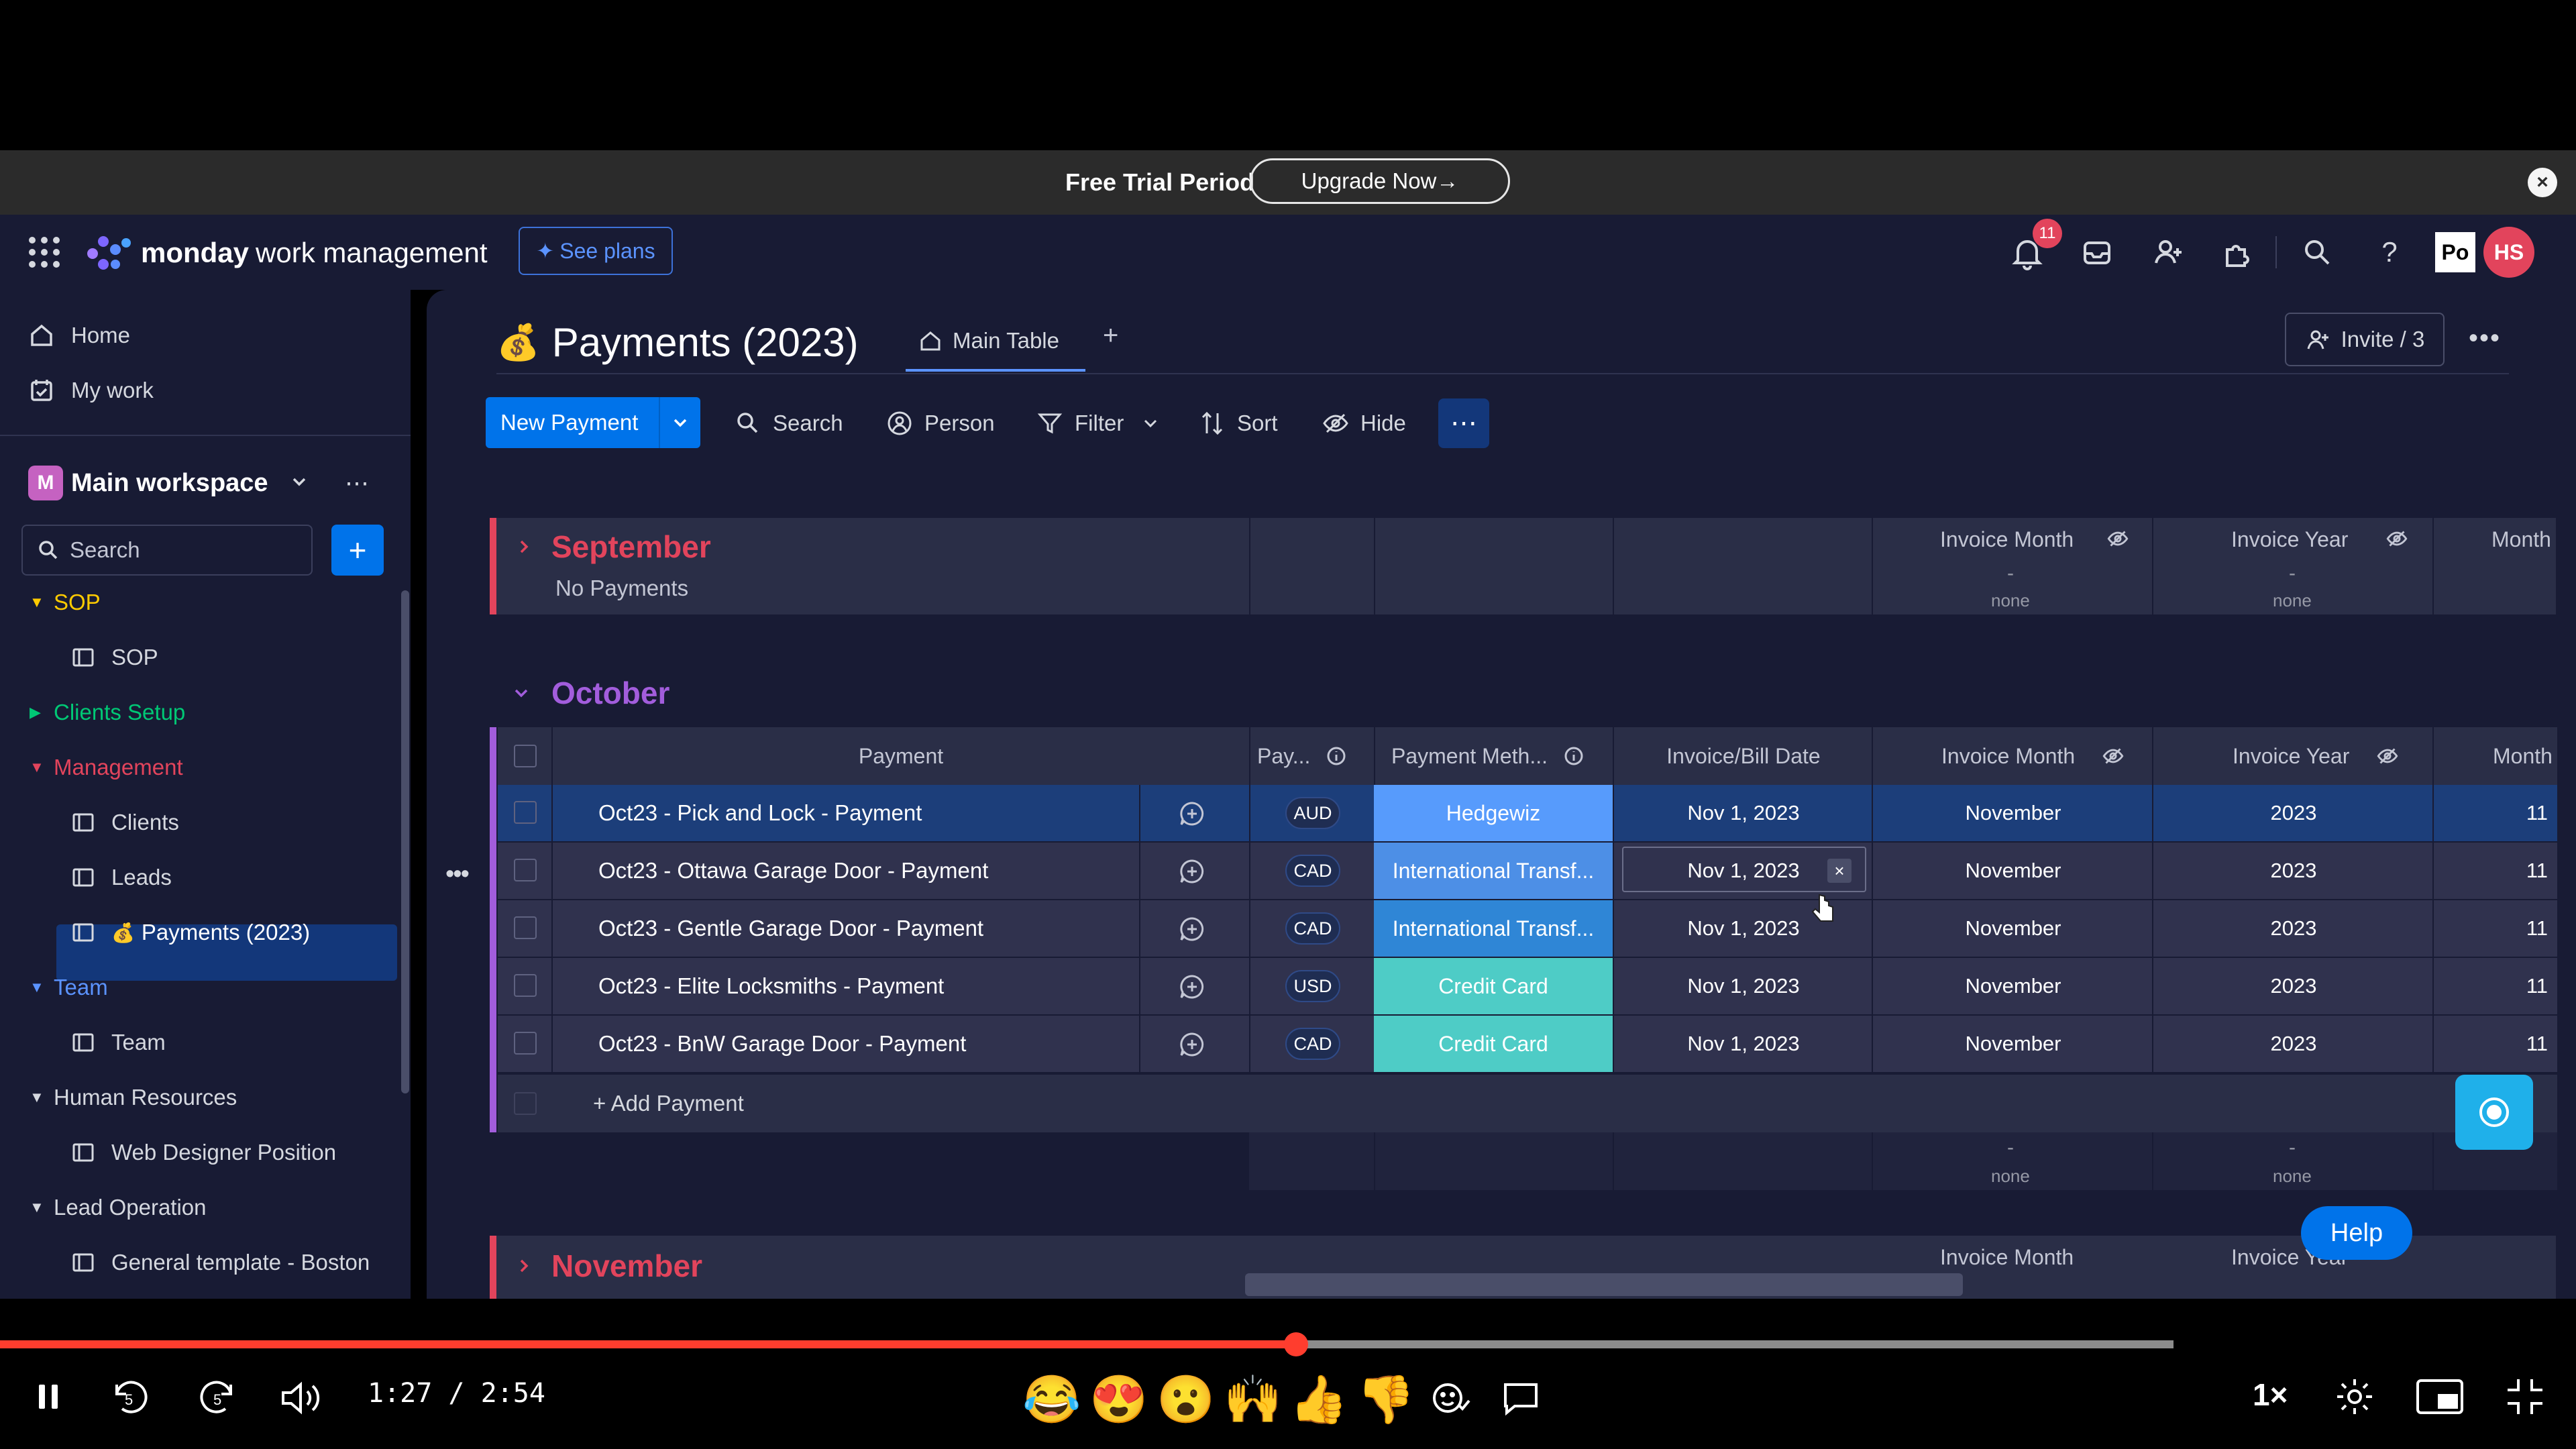 The height and width of the screenshot is (1449, 2576). I want to click on sidebar-board-item: Team, so click(118, 1042).